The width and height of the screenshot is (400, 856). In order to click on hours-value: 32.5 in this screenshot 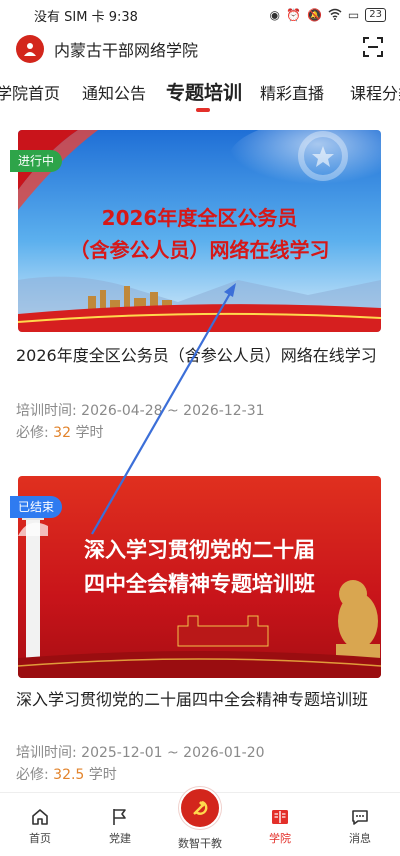, I will do `click(69, 775)`.